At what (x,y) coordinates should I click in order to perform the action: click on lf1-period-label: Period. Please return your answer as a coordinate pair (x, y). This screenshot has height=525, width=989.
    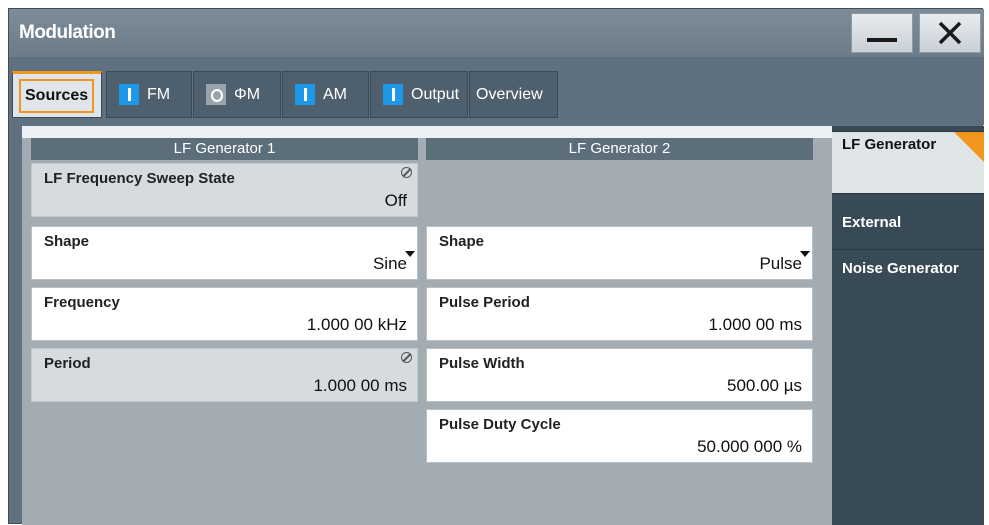
    Looking at the image, I should click on (67, 363).